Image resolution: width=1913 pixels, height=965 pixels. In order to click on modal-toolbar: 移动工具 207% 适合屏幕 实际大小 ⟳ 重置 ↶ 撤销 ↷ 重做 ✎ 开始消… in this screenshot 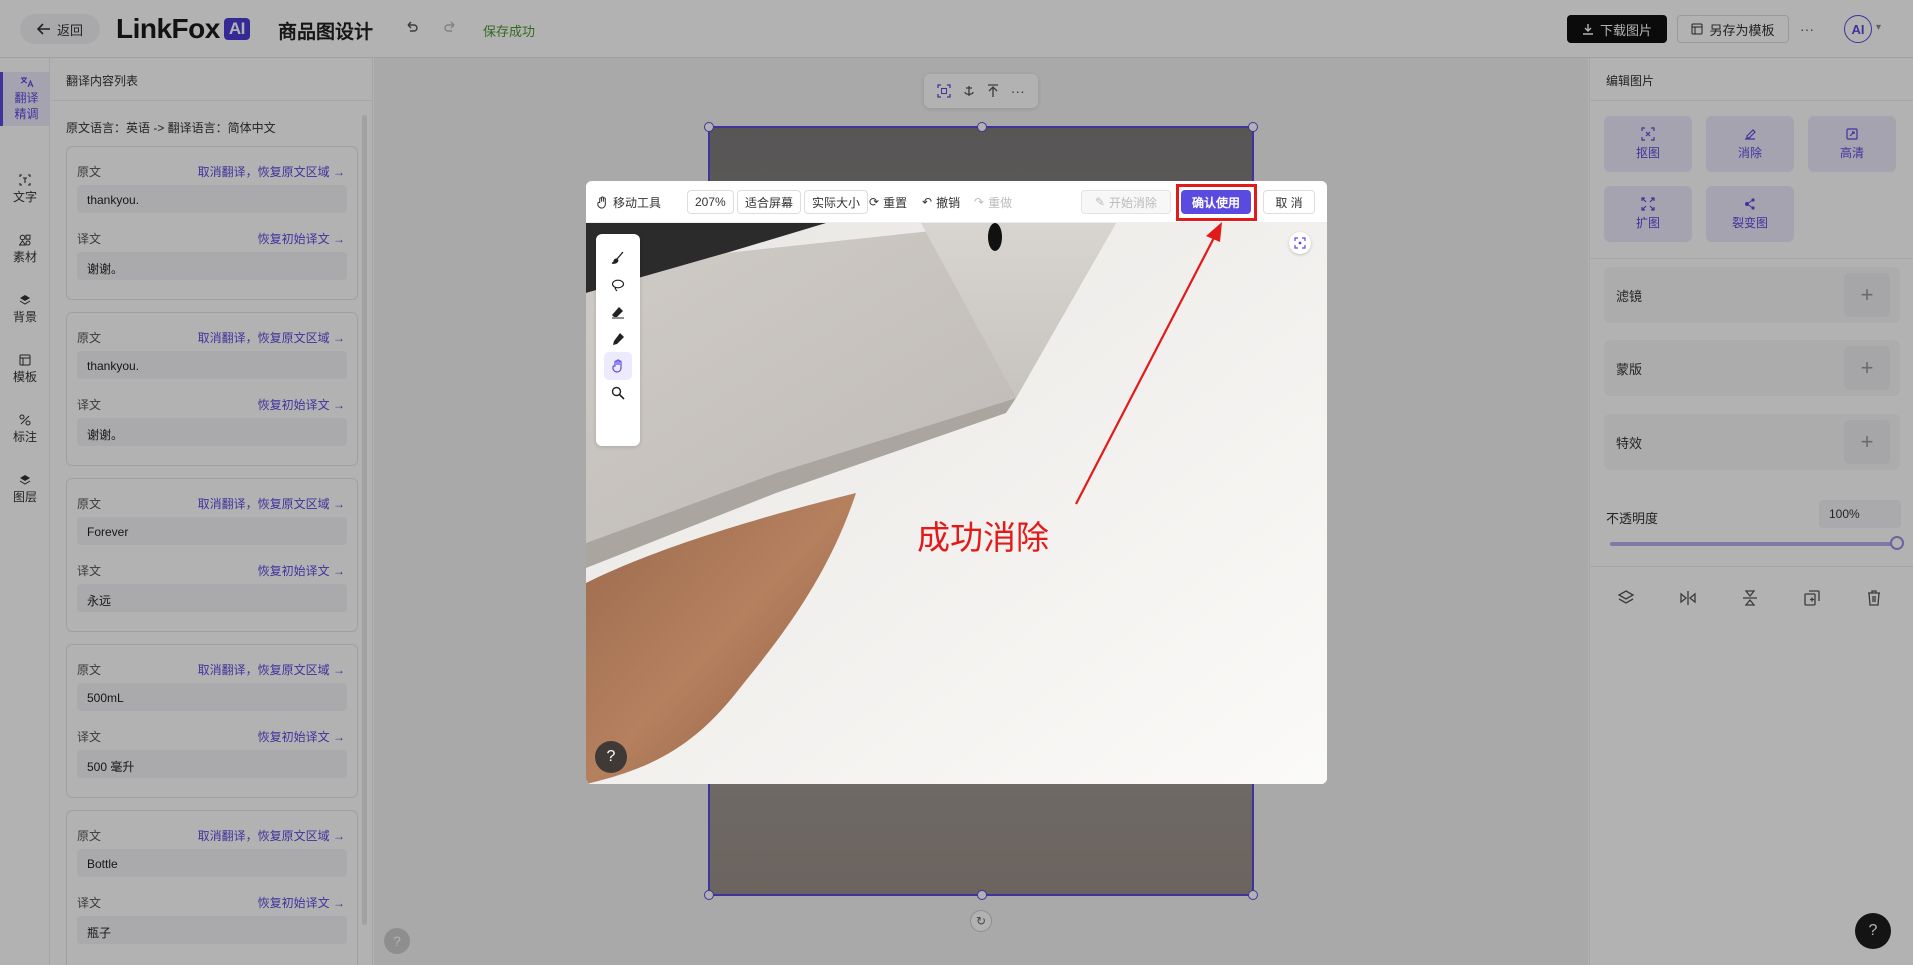, I will do `click(956, 202)`.